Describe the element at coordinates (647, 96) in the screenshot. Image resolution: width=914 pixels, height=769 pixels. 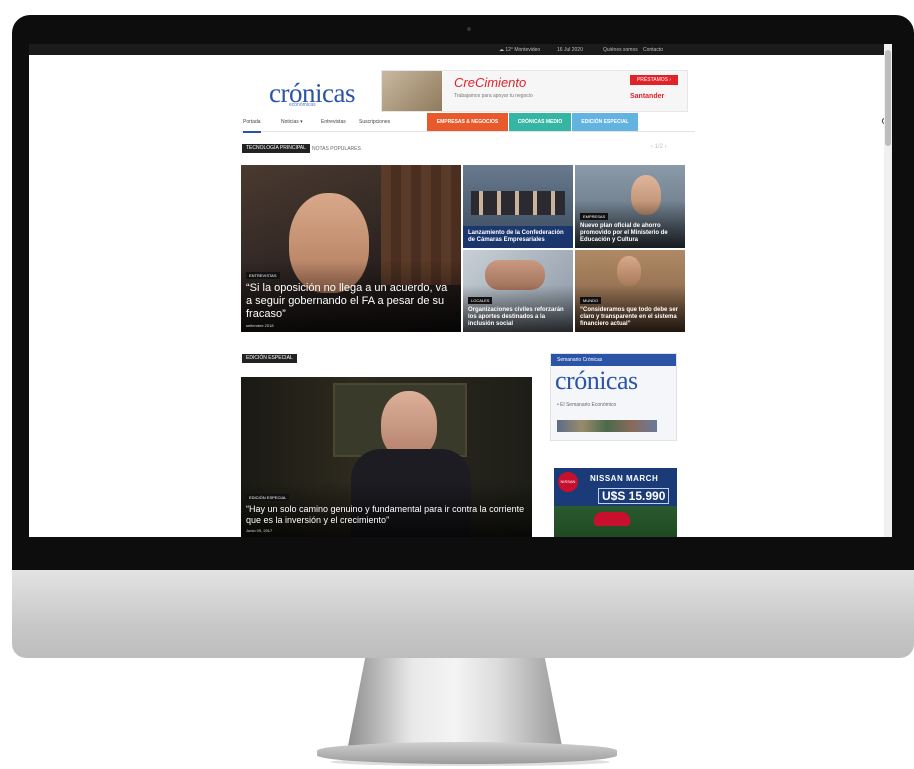
I see `banner-brand: Santander` at that location.